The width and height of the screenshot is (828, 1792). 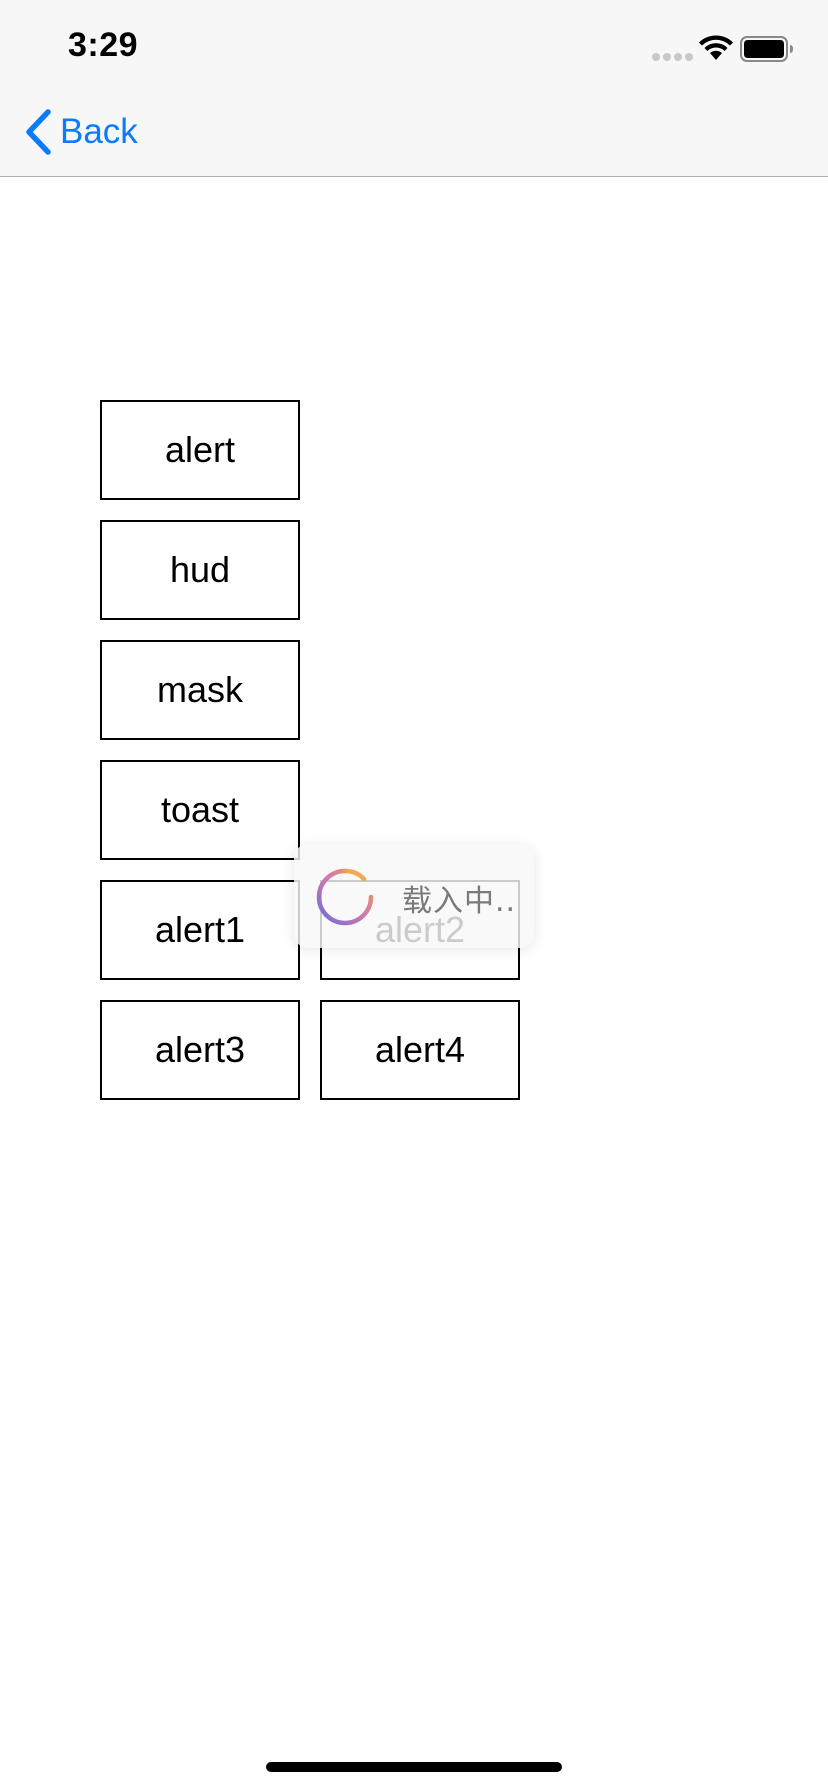 I want to click on alert-button: alert, so click(x=200, y=450).